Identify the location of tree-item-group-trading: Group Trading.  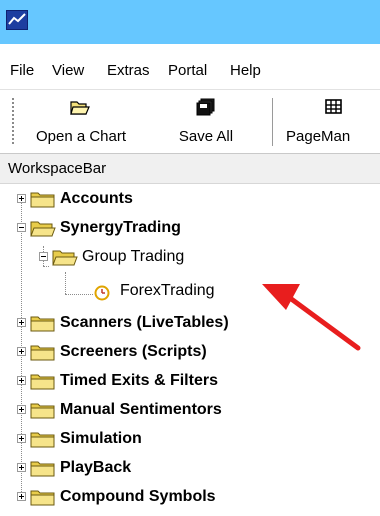
(190, 258).